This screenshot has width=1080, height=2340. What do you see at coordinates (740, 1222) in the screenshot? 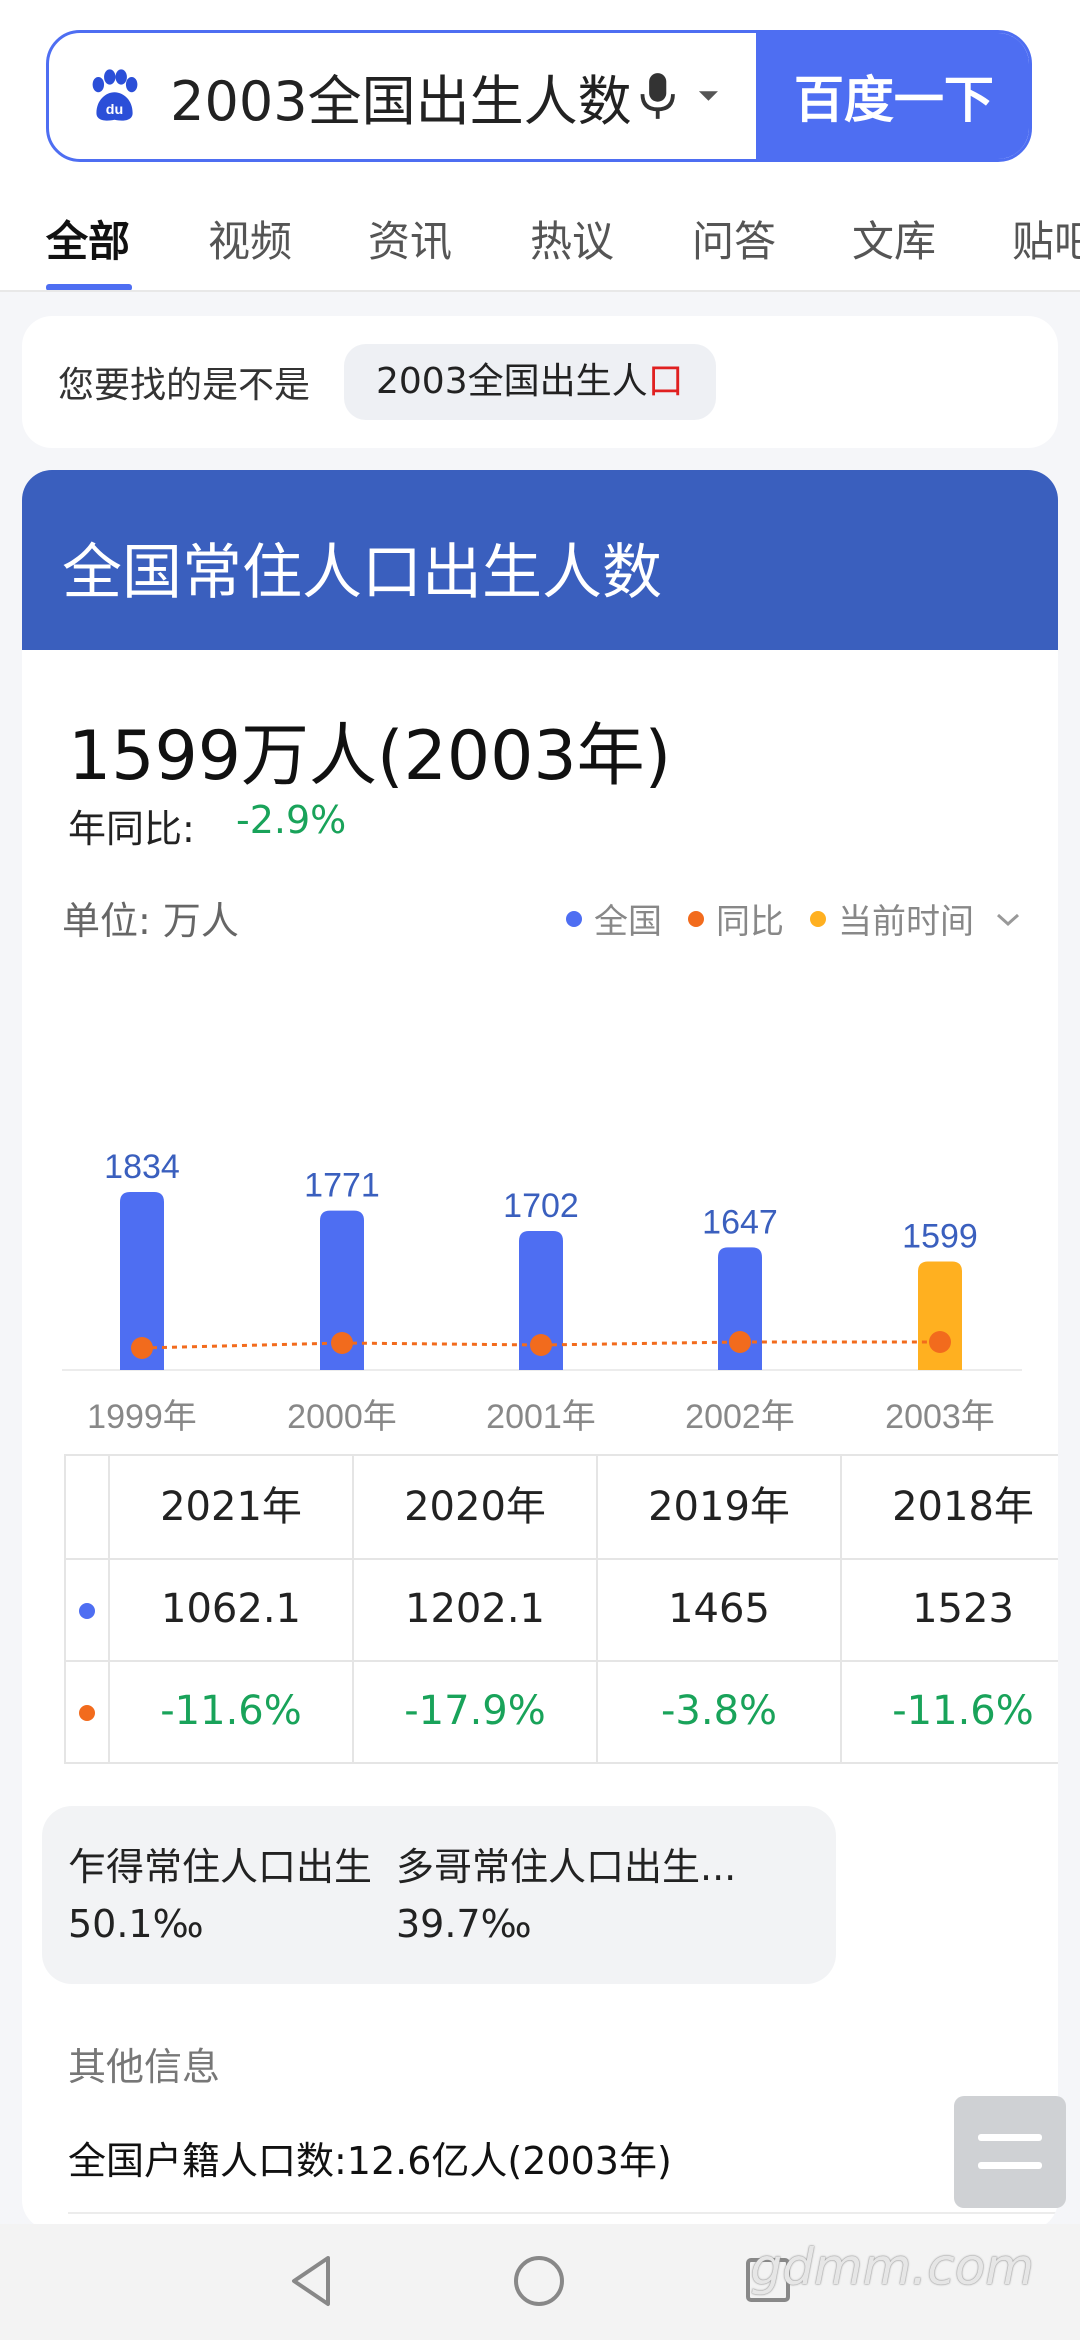
I see `chart-data-label: 1647` at bounding box center [740, 1222].